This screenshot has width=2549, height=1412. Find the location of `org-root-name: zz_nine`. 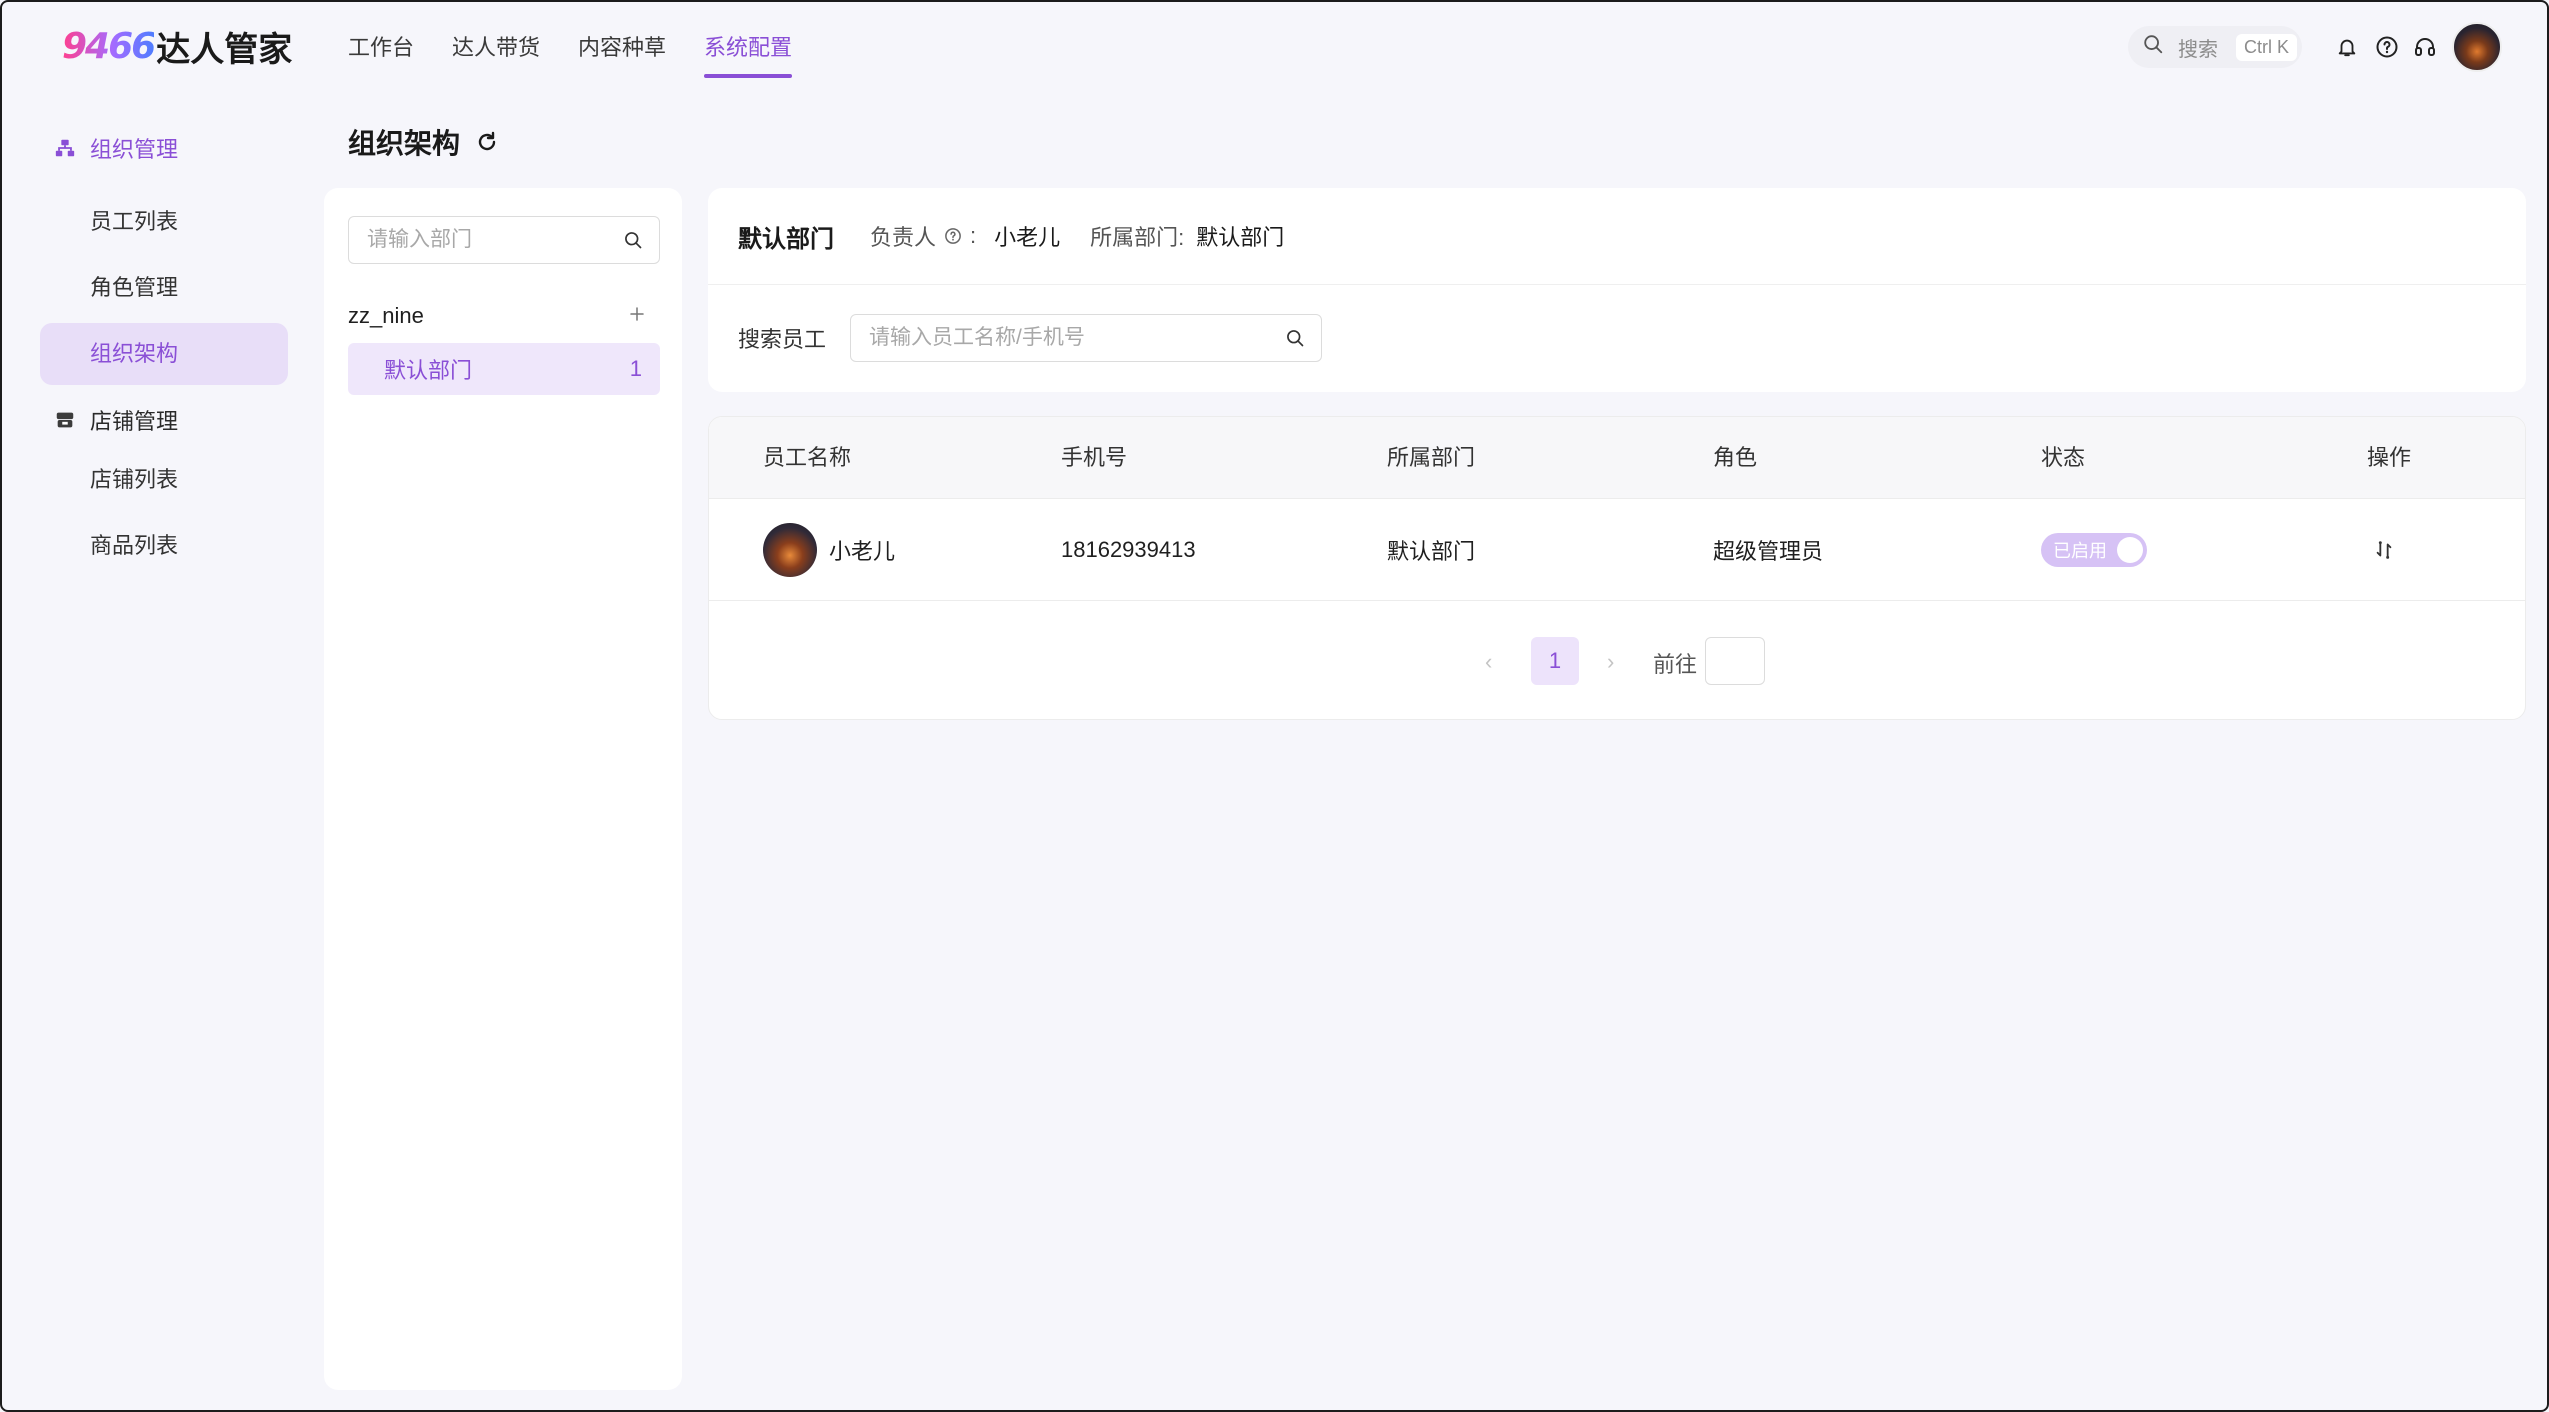

org-root-name: zz_nine is located at coordinates (386, 315).